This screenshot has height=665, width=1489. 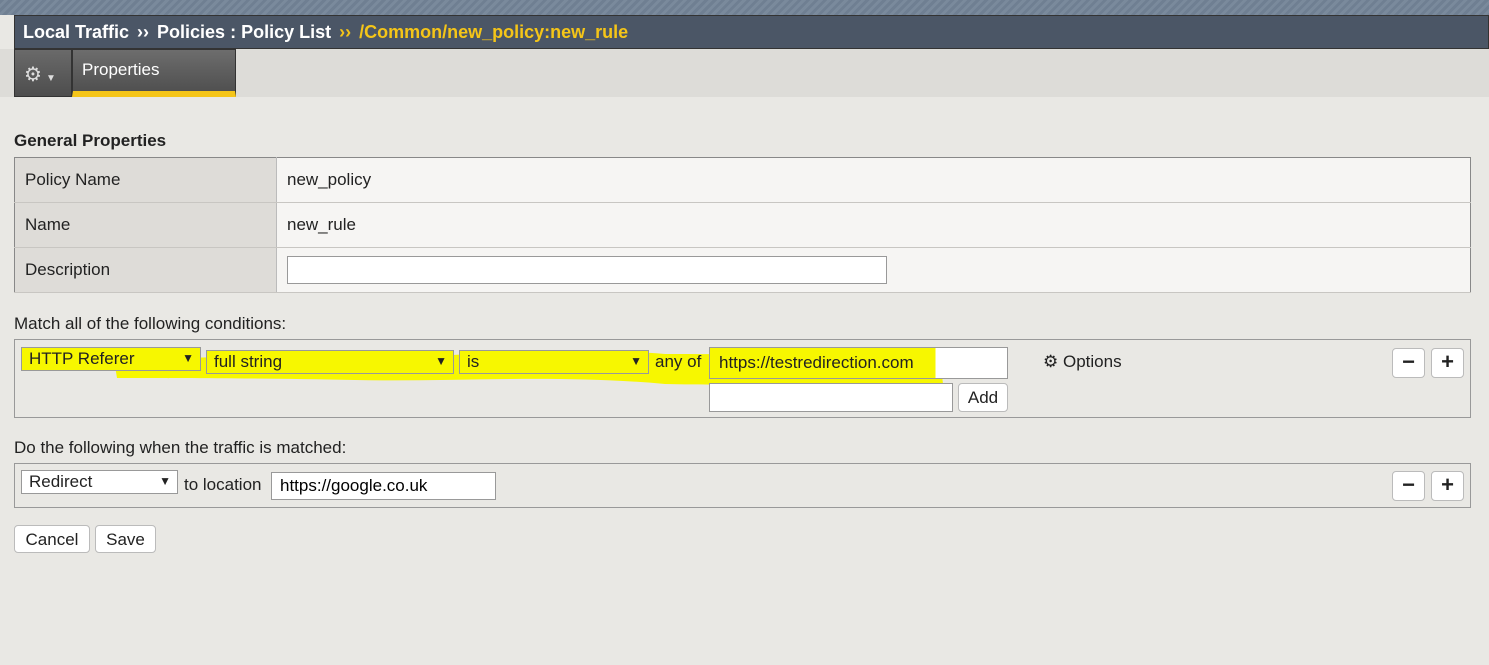 I want to click on operand-value: HTTP Referer, so click(x=82, y=358).